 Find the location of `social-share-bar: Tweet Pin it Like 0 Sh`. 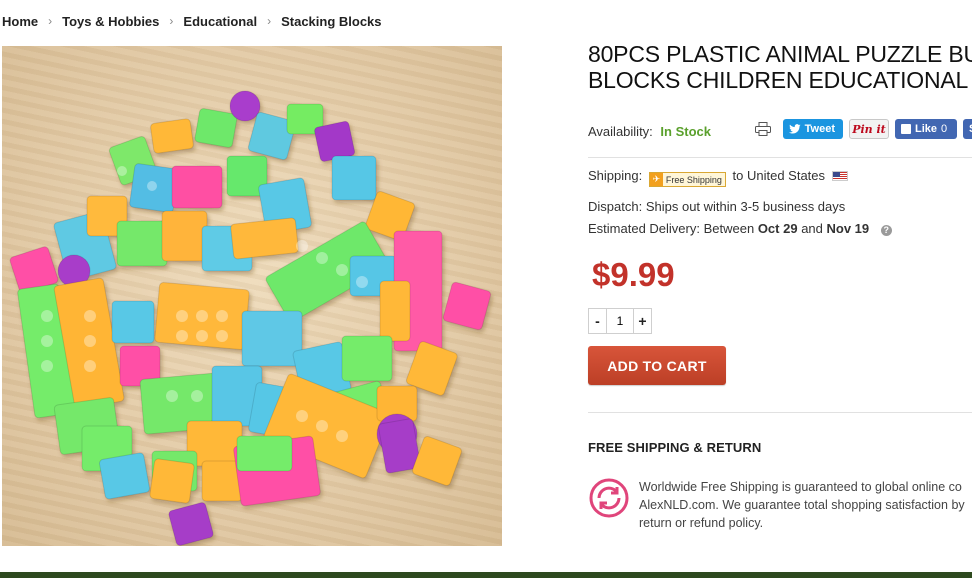

social-share-bar: Tweet Pin it Like 0 Sh is located at coordinates (863, 129).